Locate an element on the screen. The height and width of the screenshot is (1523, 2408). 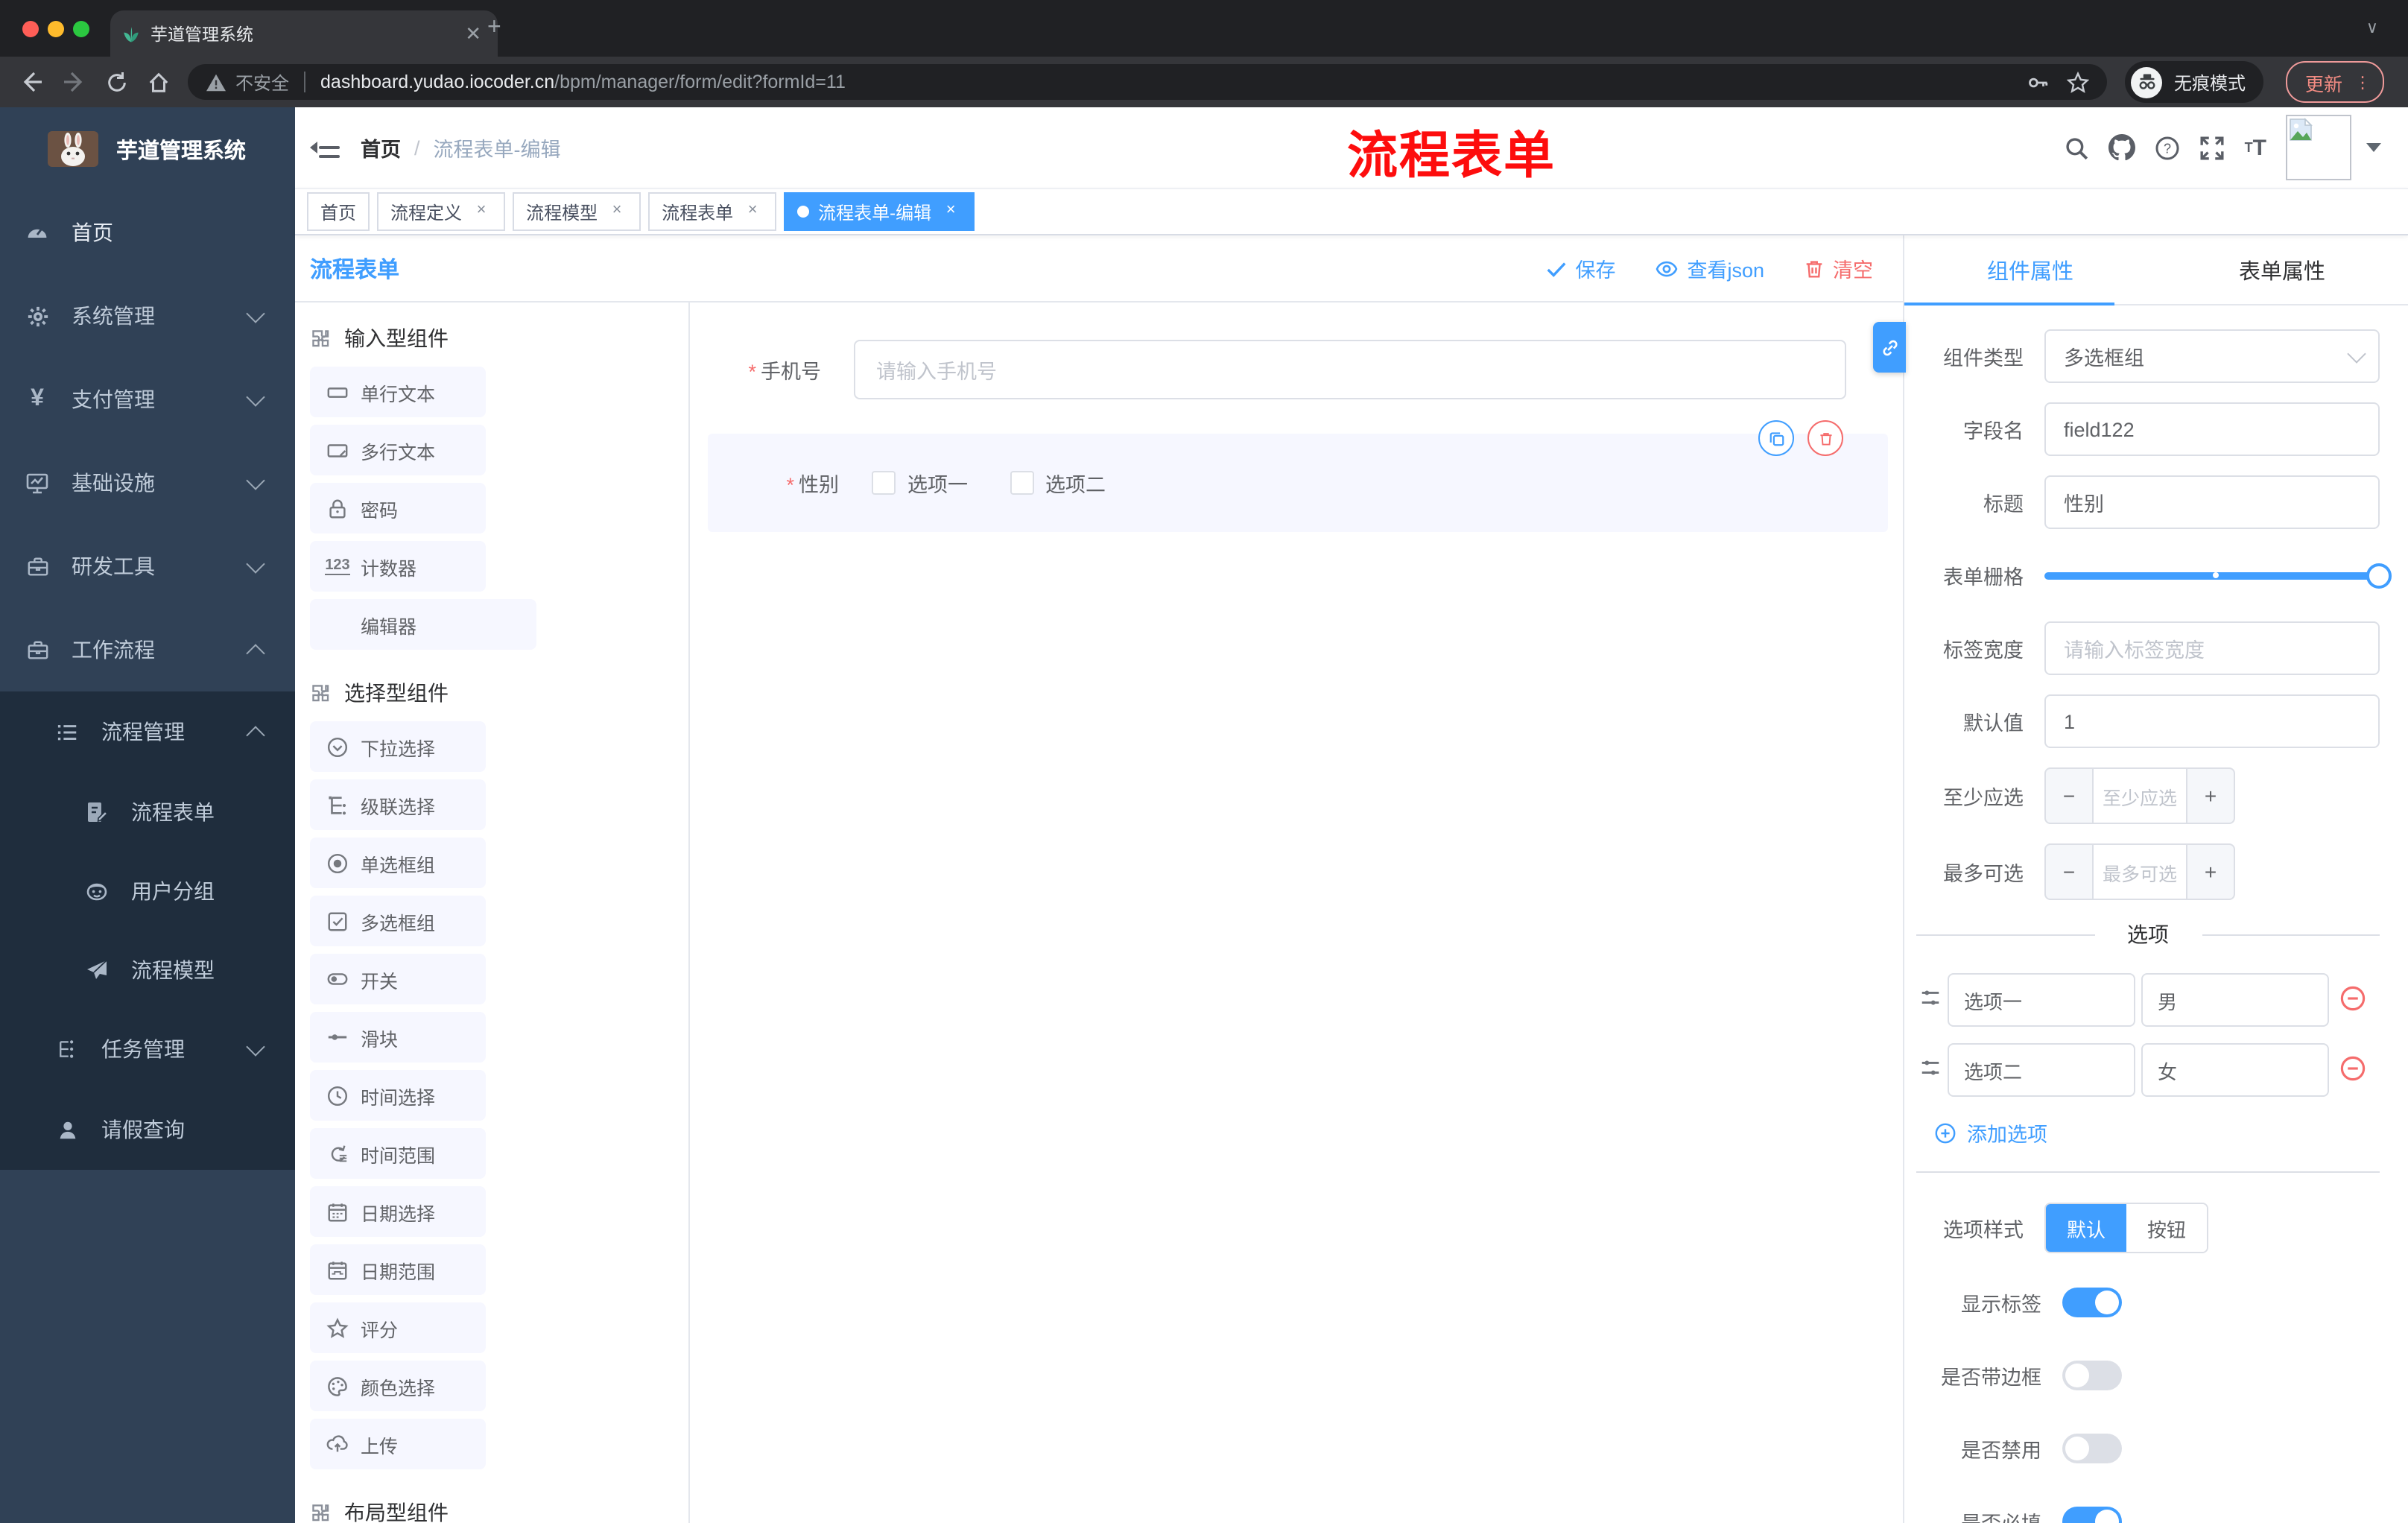
style-button-button: 按钮 is located at coordinates (2166, 1228).